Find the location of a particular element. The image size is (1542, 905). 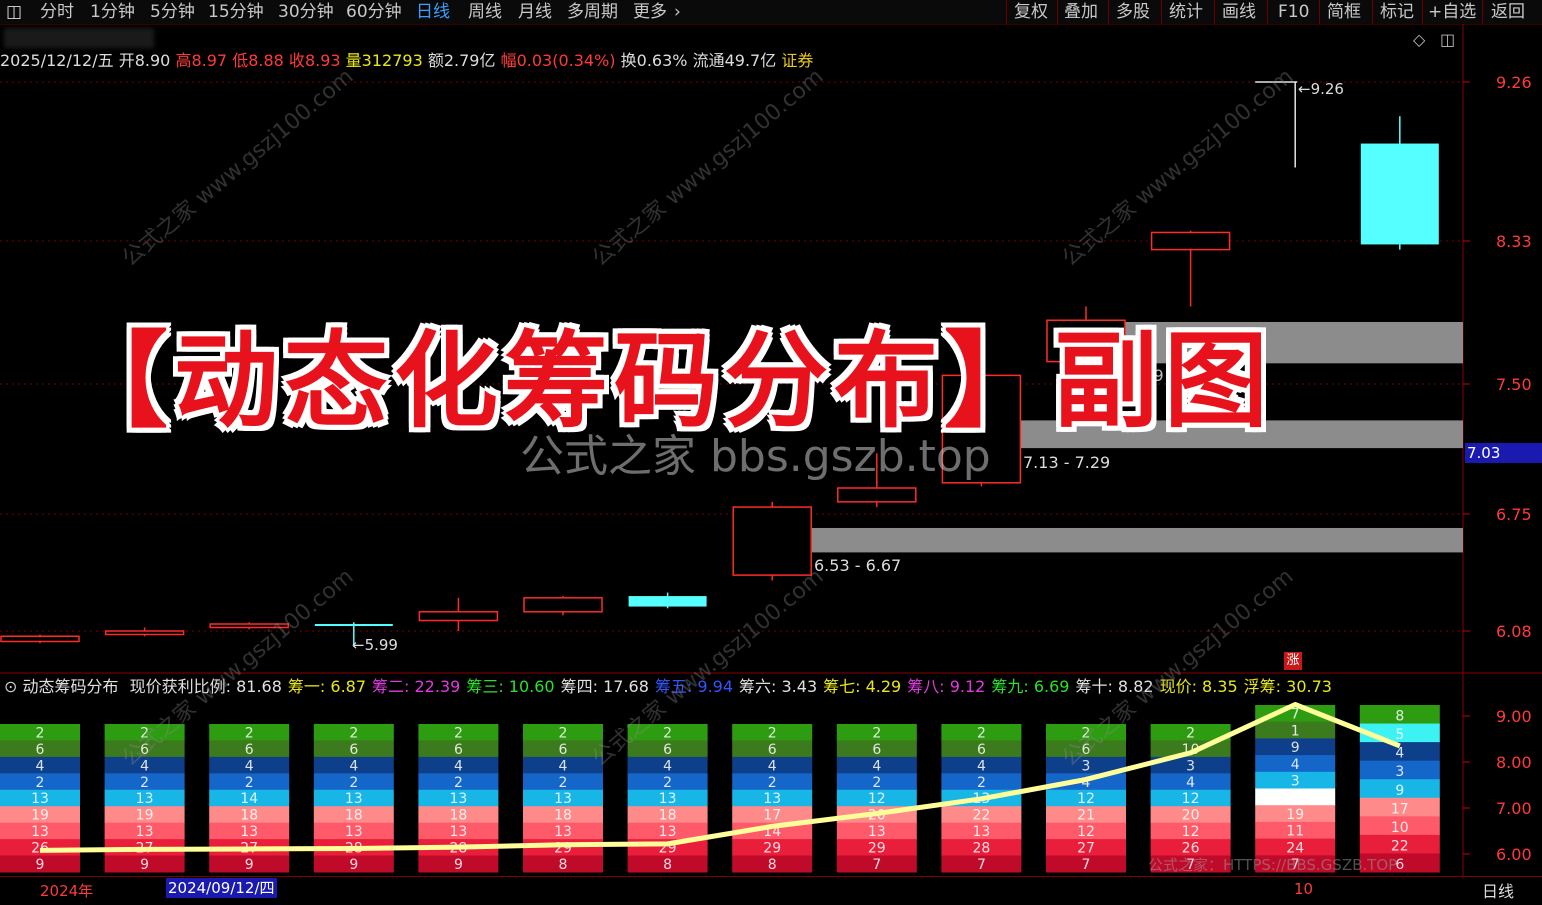

legend-item: 筹一: 6.87 is located at coordinates (327, 686).